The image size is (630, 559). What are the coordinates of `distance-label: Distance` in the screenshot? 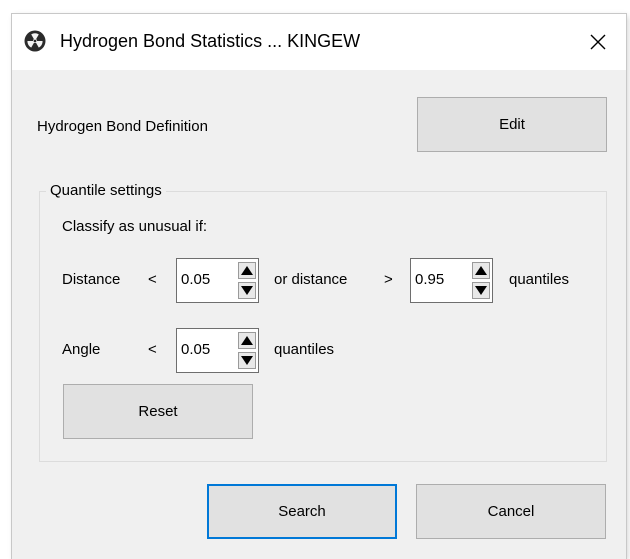 It's located at (91, 279).